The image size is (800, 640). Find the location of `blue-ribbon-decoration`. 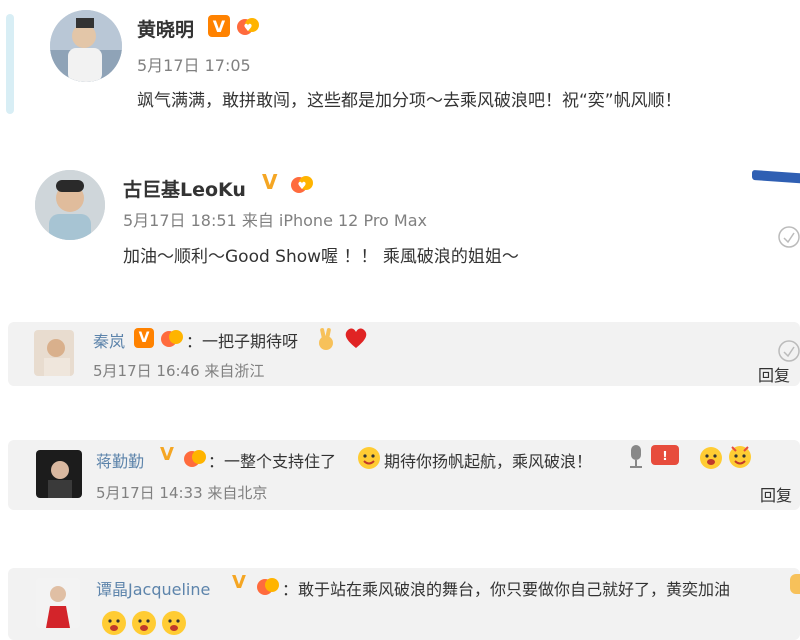

blue-ribbon-decoration is located at coordinates (776, 177).